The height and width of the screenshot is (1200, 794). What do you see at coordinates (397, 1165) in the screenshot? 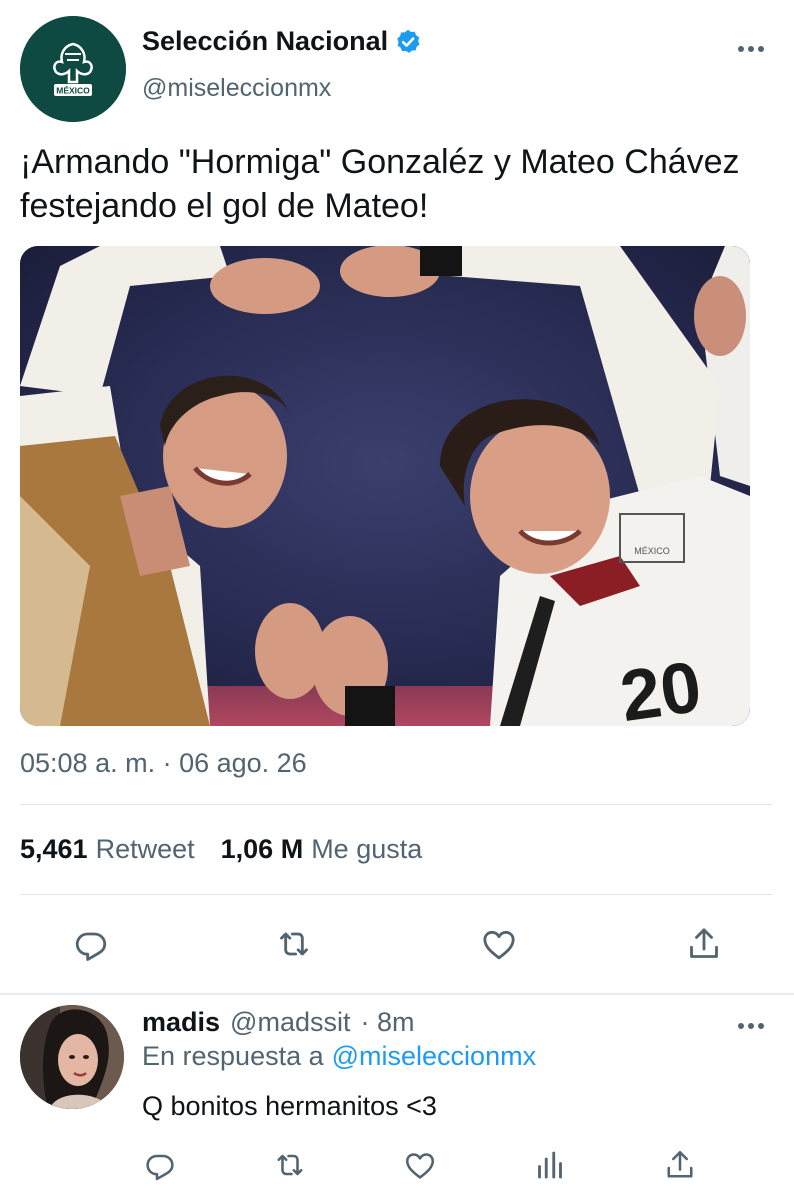
I see `reply-actions` at bounding box center [397, 1165].